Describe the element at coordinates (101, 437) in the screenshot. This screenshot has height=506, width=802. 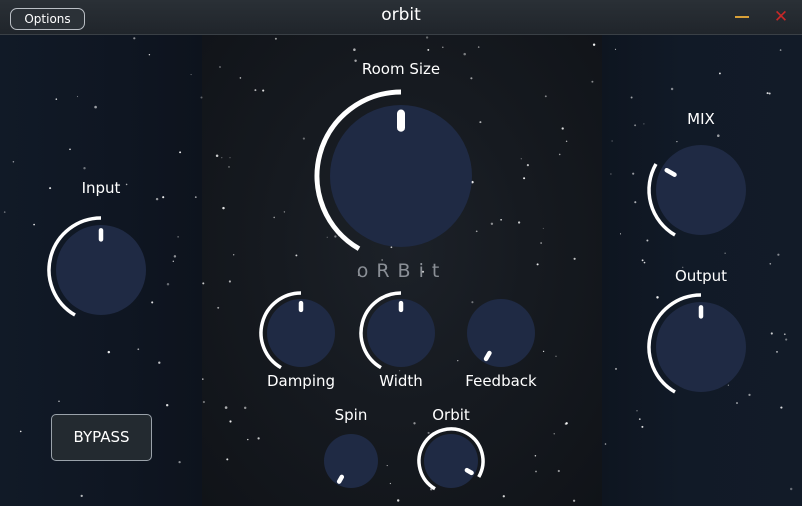
I see `bypass-button: BYPASS` at that location.